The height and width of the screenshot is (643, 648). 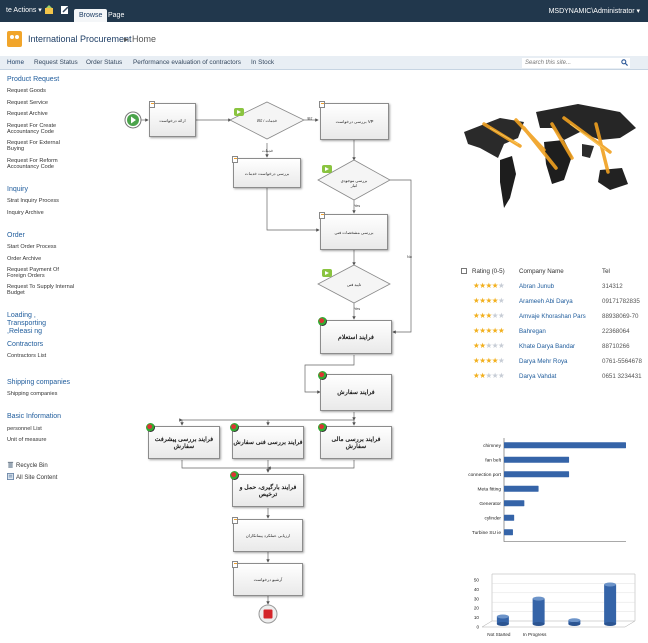 I want to click on company-name-link: Arameeh Abi Darya, so click(x=546, y=301).